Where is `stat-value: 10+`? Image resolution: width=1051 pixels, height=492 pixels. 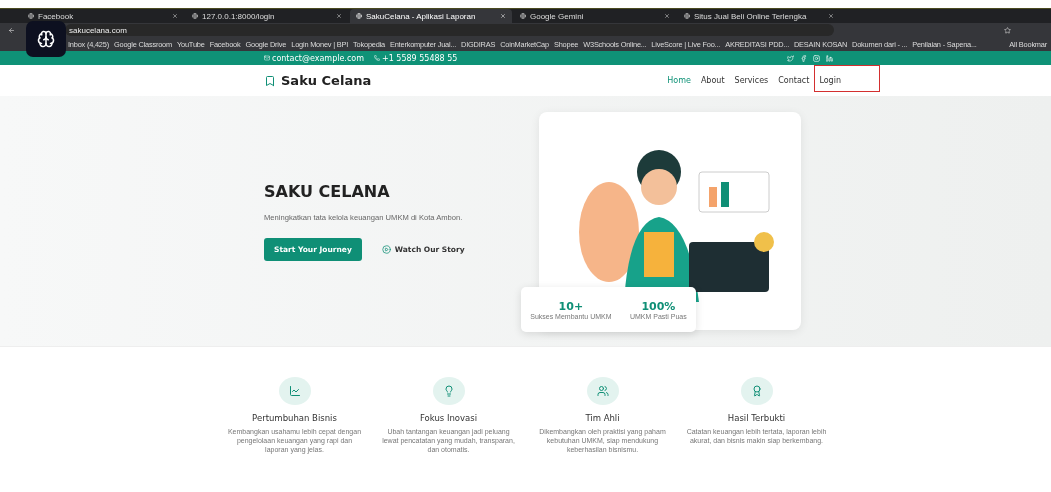
stat-value: 10+ is located at coordinates (571, 306).